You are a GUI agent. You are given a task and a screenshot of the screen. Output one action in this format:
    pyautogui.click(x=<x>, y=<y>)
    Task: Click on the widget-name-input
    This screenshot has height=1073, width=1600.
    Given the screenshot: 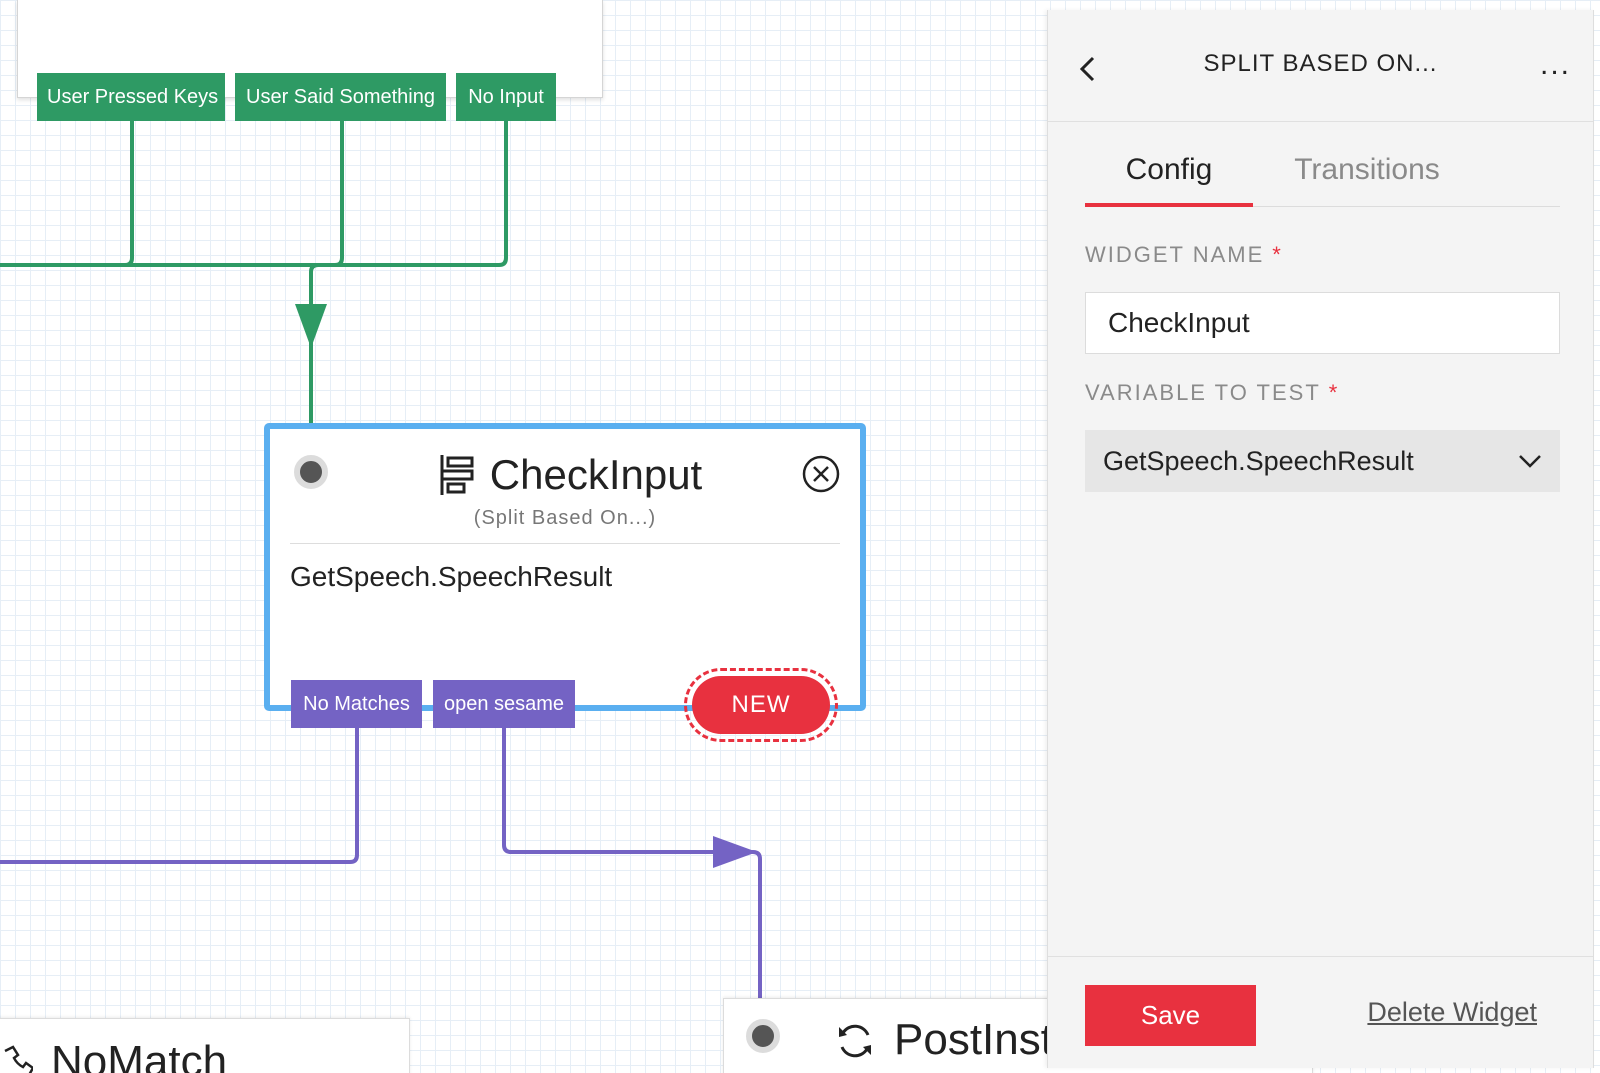 What is the action you would take?
    pyautogui.click(x=1322, y=323)
    